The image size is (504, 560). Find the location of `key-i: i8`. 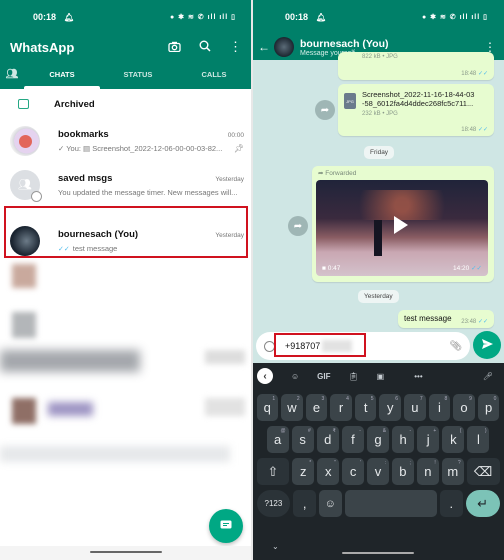

key-i: i8 is located at coordinates (439, 407).